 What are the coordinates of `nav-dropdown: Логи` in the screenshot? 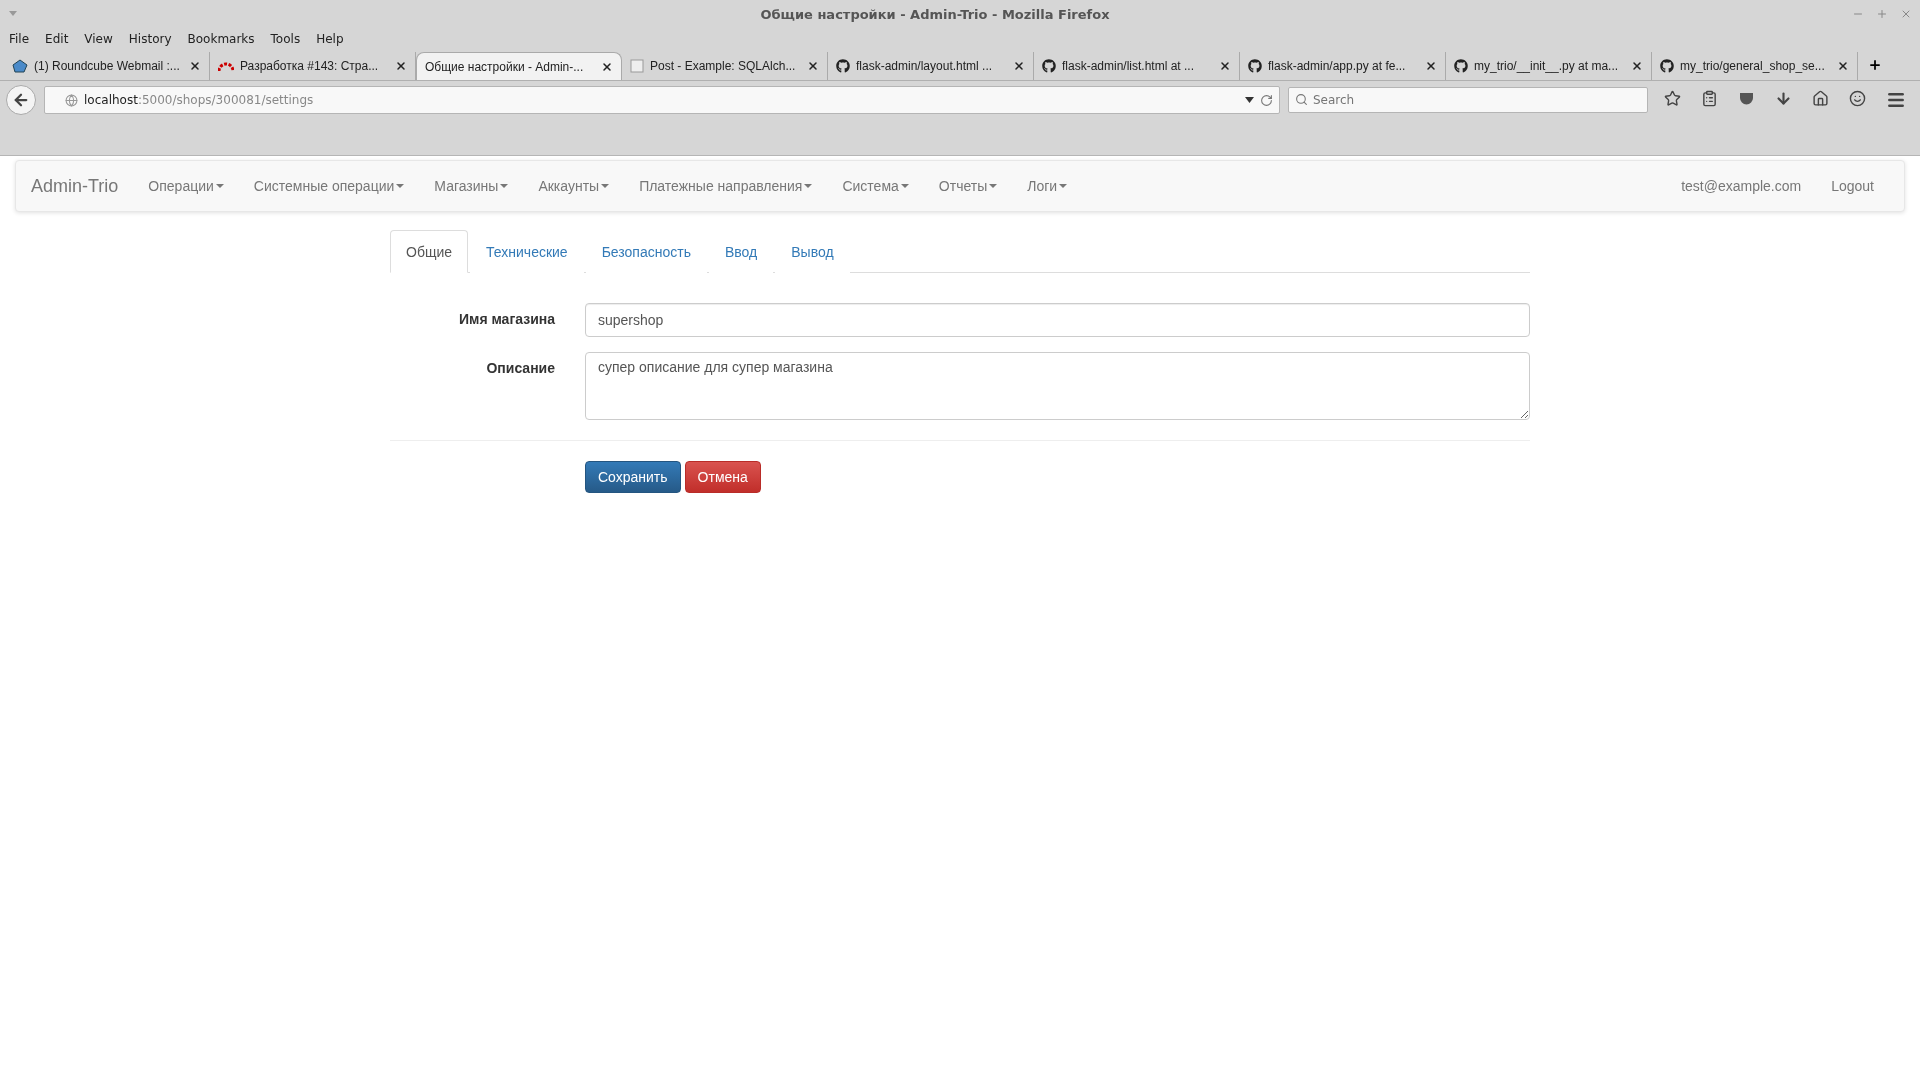 It's located at (1047, 186).